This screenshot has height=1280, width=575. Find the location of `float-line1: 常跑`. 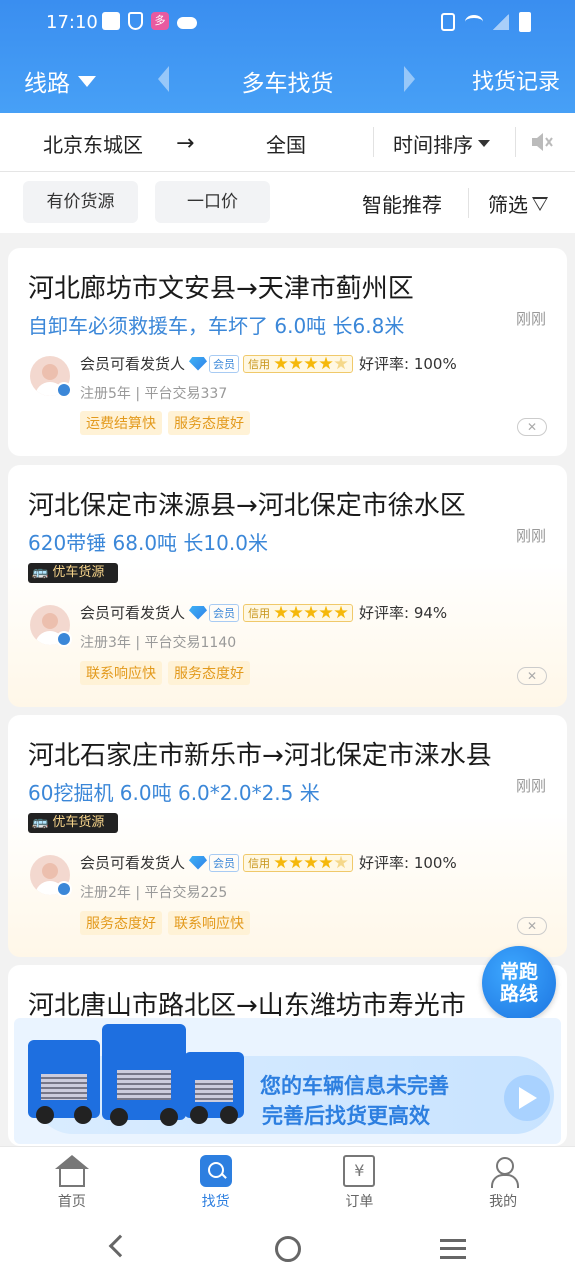

float-line1: 常跑 is located at coordinates (518, 972).